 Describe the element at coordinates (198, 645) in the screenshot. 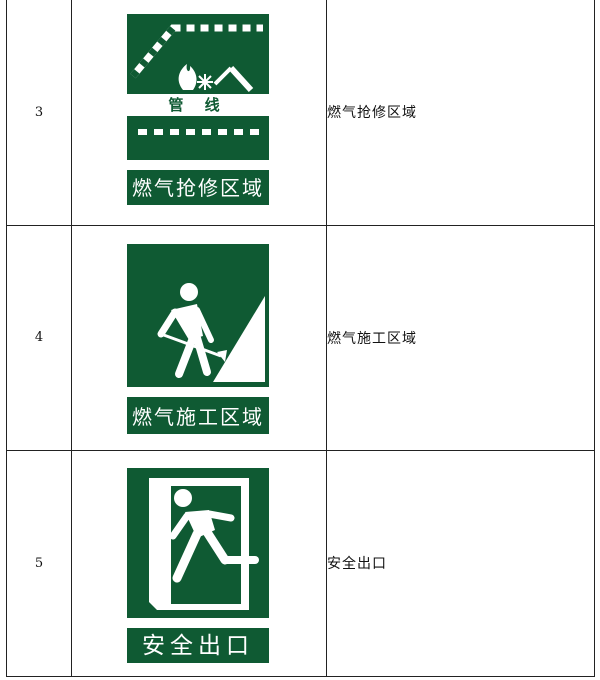

I see `sign-caption: 安全出口` at that location.